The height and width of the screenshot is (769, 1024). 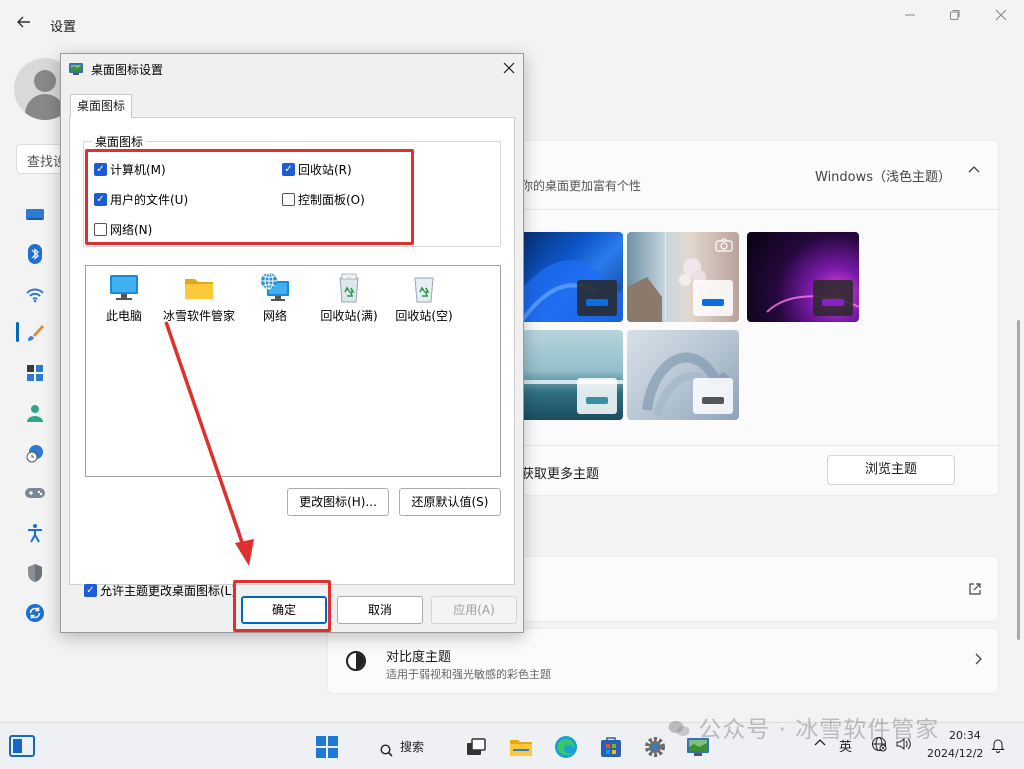 What do you see at coordinates (101, 106) in the screenshot?
I see `tab-desktop-icons: 桌面图标` at bounding box center [101, 106].